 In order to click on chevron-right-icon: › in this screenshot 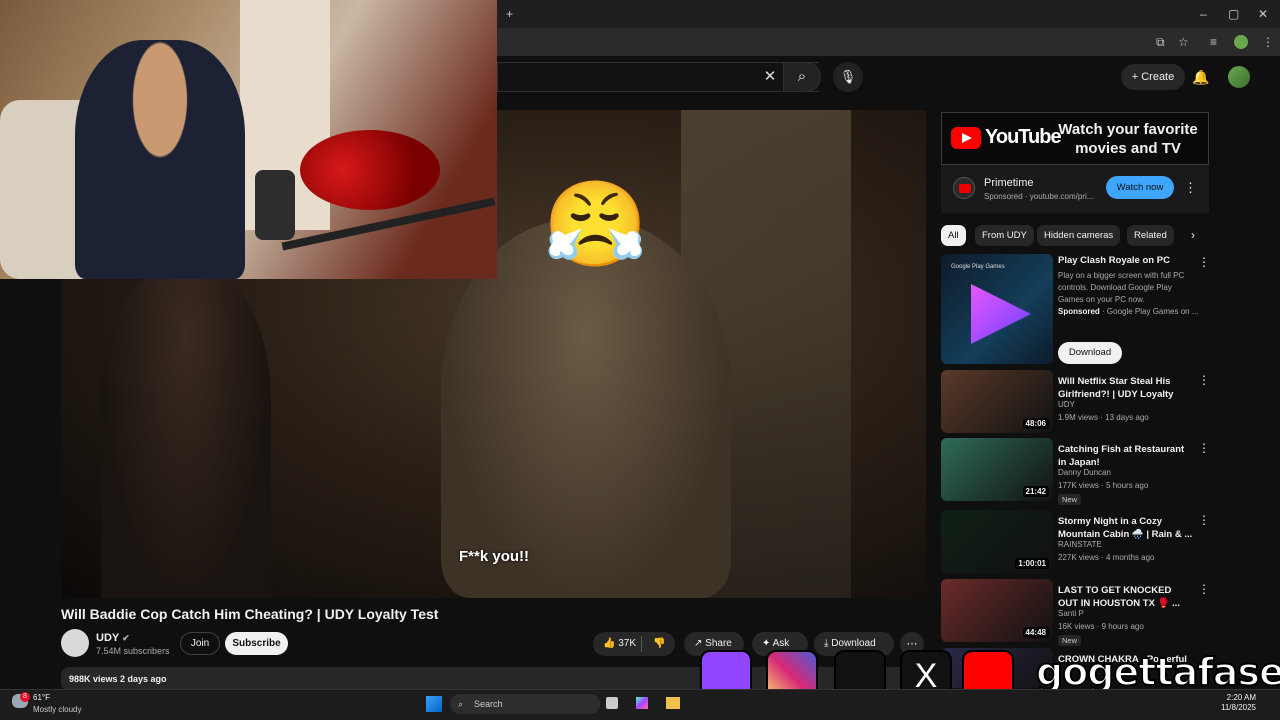, I will do `click(1193, 235)`.